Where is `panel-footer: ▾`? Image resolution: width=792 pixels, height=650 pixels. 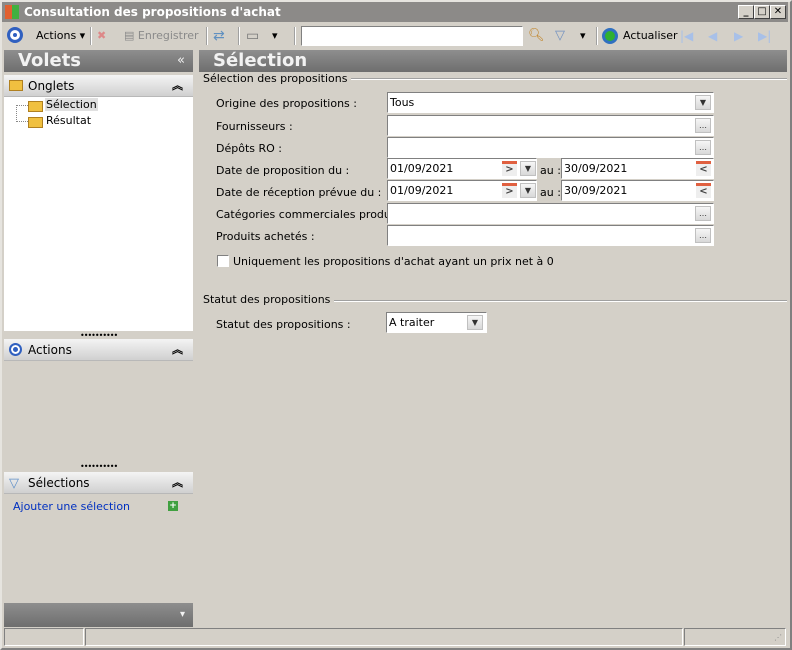 panel-footer: ▾ is located at coordinates (98, 615).